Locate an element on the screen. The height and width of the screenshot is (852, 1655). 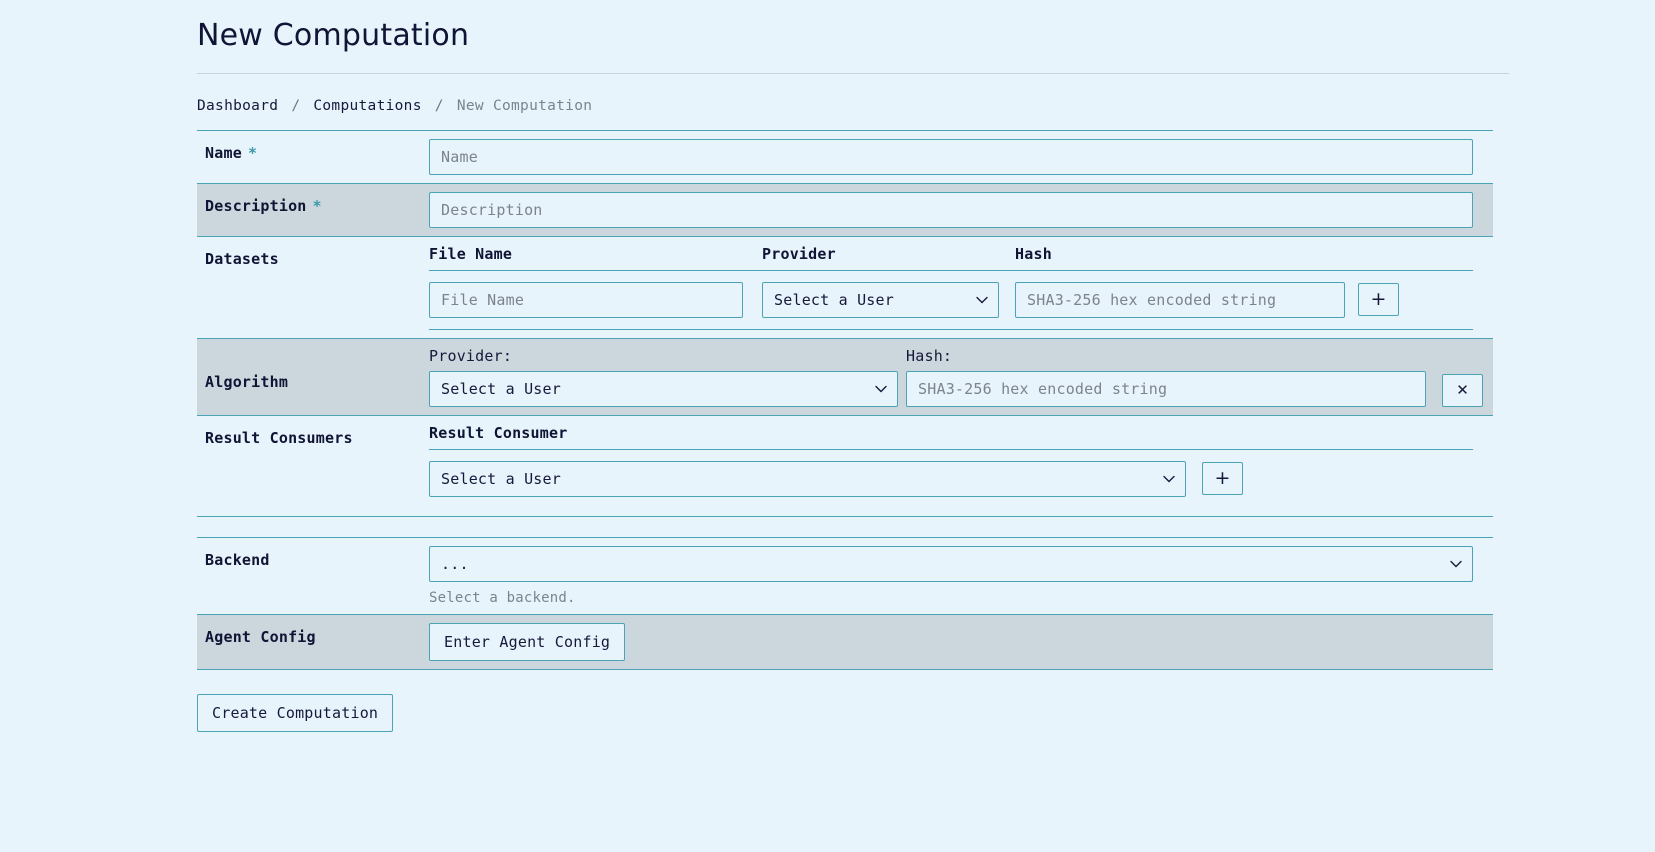
dataset-file-name-input is located at coordinates (586, 299).